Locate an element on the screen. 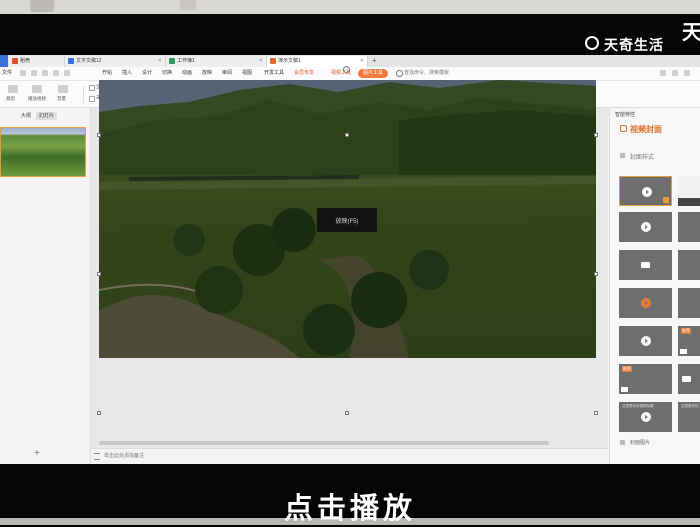 The width and height of the screenshot is (700, 527). new-tab-button: + is located at coordinates (374, 61).